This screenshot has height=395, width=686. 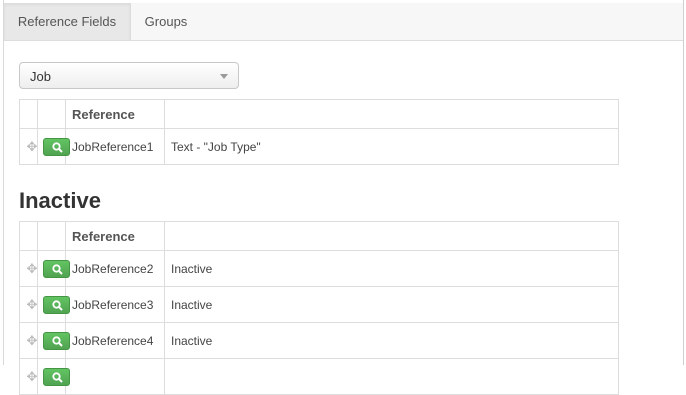 I want to click on tab-bar: Reference Fields Groups, so click(x=343, y=22).